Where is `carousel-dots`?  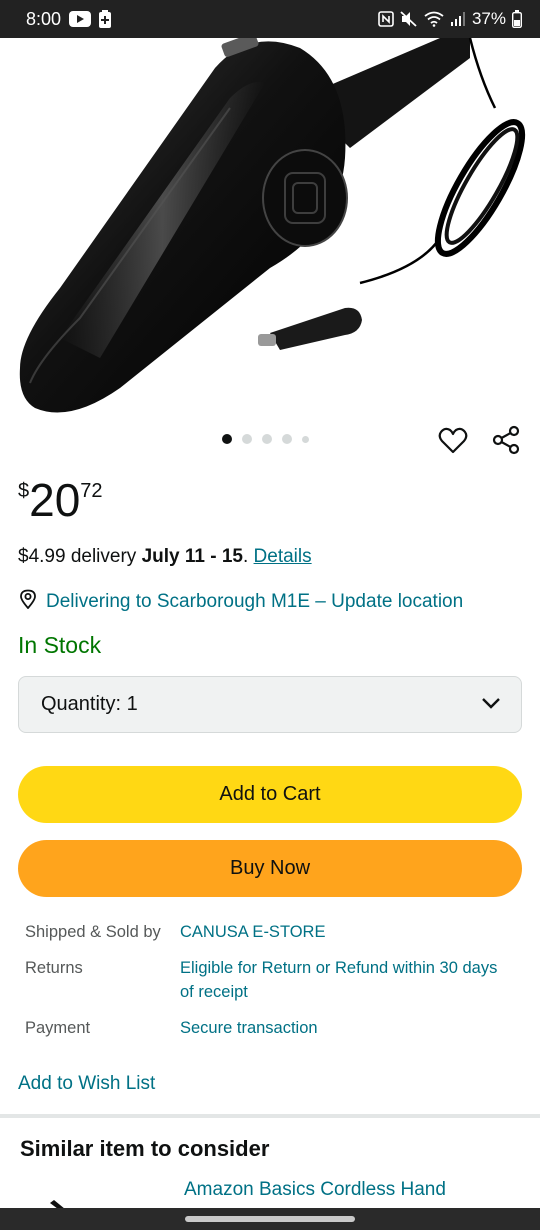 carousel-dots is located at coordinates (265, 439).